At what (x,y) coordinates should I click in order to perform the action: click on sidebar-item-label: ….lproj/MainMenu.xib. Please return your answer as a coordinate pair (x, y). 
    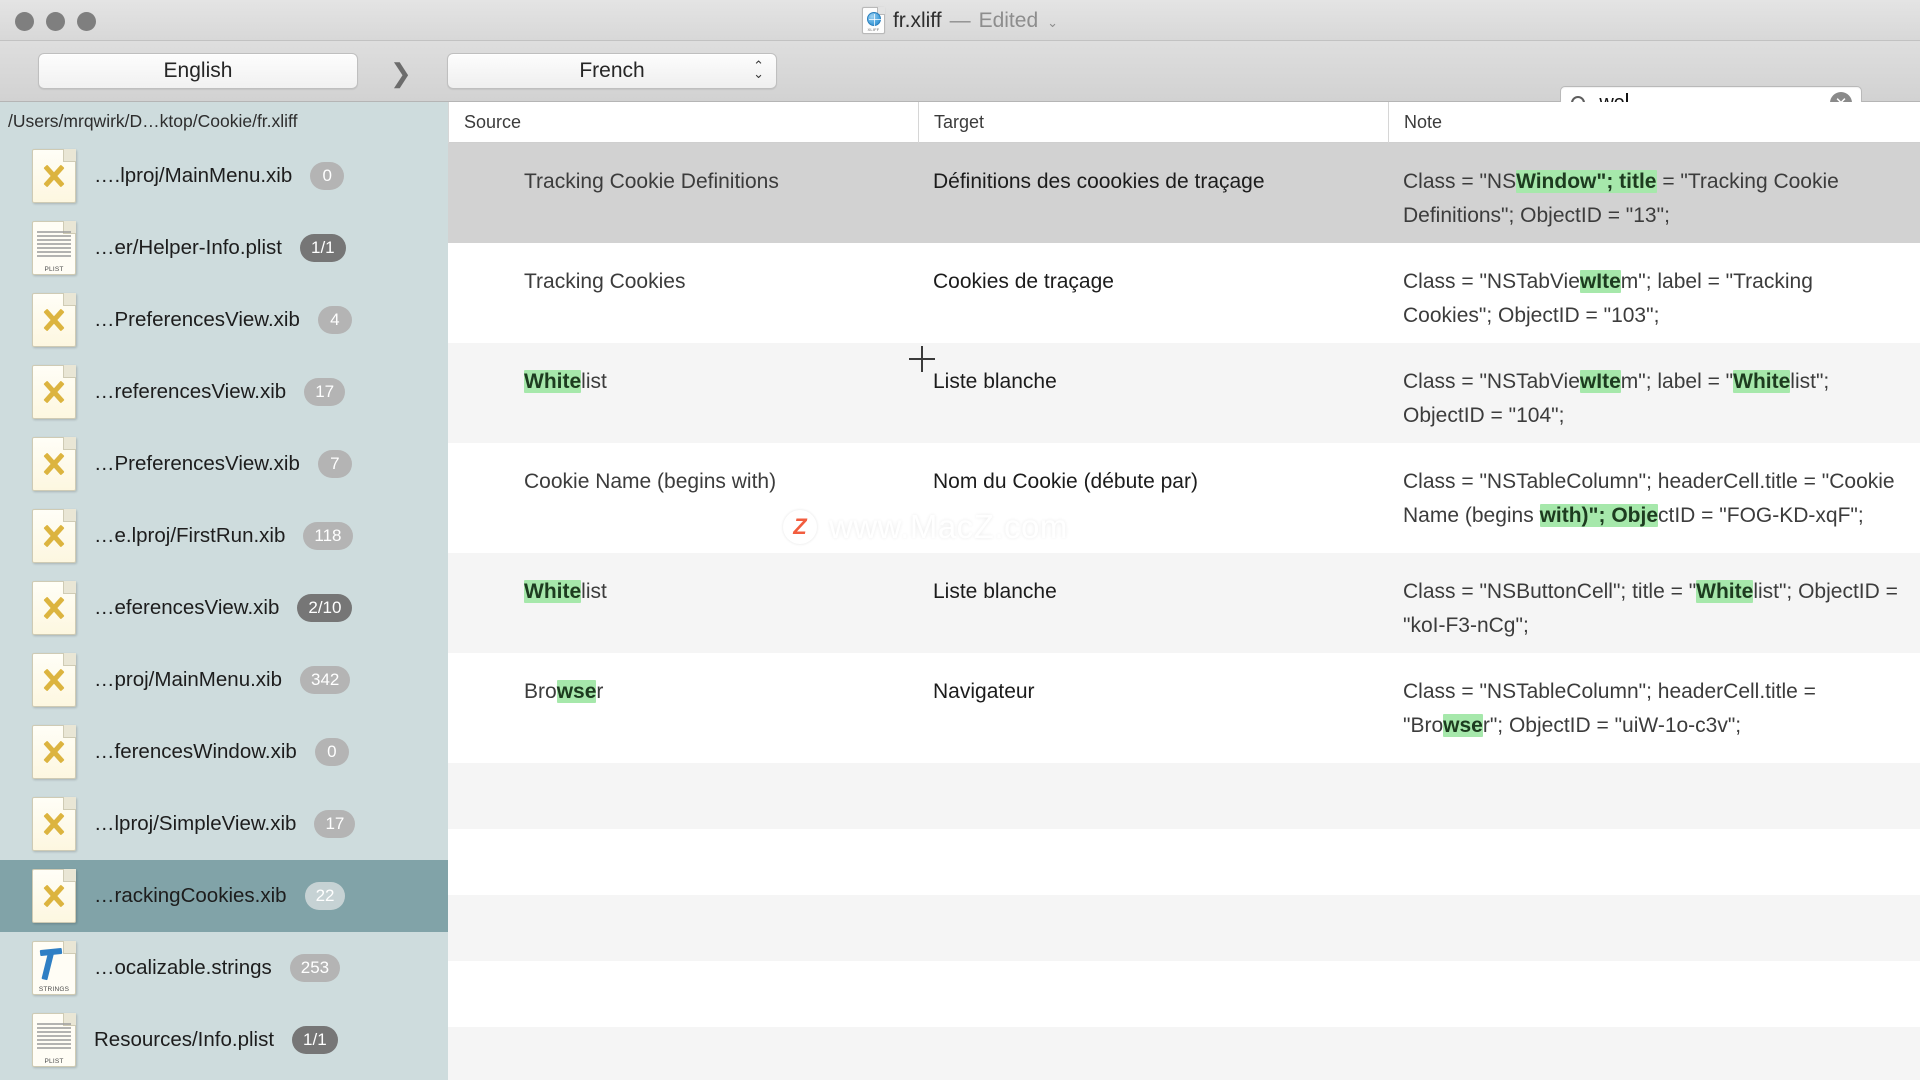
    Looking at the image, I should click on (193, 175).